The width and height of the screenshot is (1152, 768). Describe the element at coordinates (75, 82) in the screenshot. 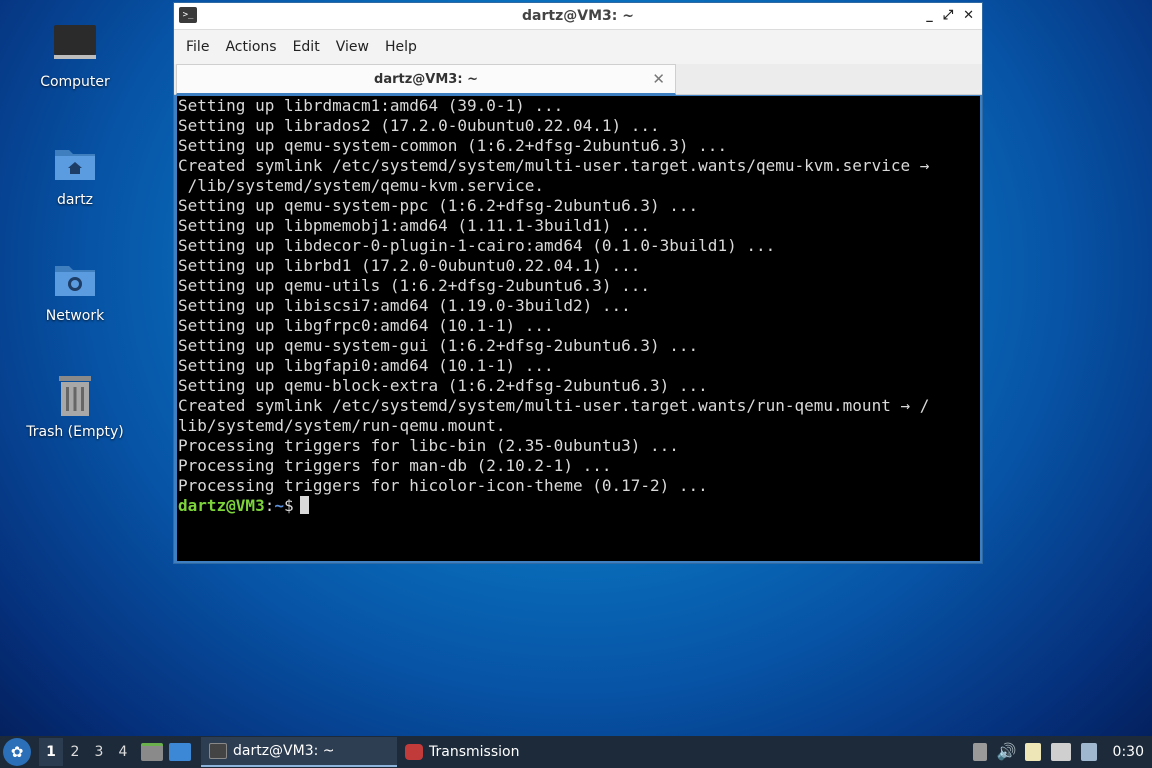

I see `desktop-icon-label: Computer` at that location.